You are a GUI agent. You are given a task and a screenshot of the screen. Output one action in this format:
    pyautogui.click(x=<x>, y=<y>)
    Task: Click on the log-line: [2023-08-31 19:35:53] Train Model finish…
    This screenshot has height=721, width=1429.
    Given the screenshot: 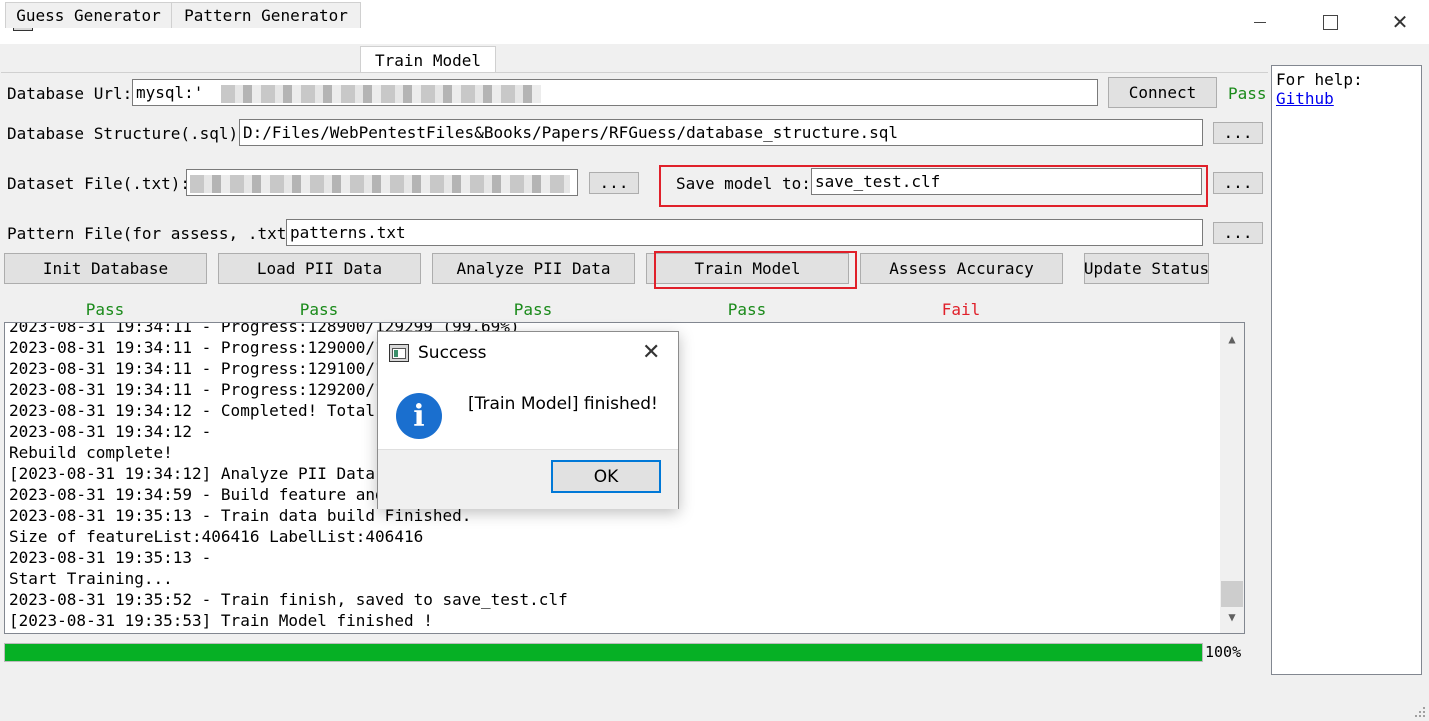 What is the action you would take?
    pyautogui.click(x=221, y=620)
    